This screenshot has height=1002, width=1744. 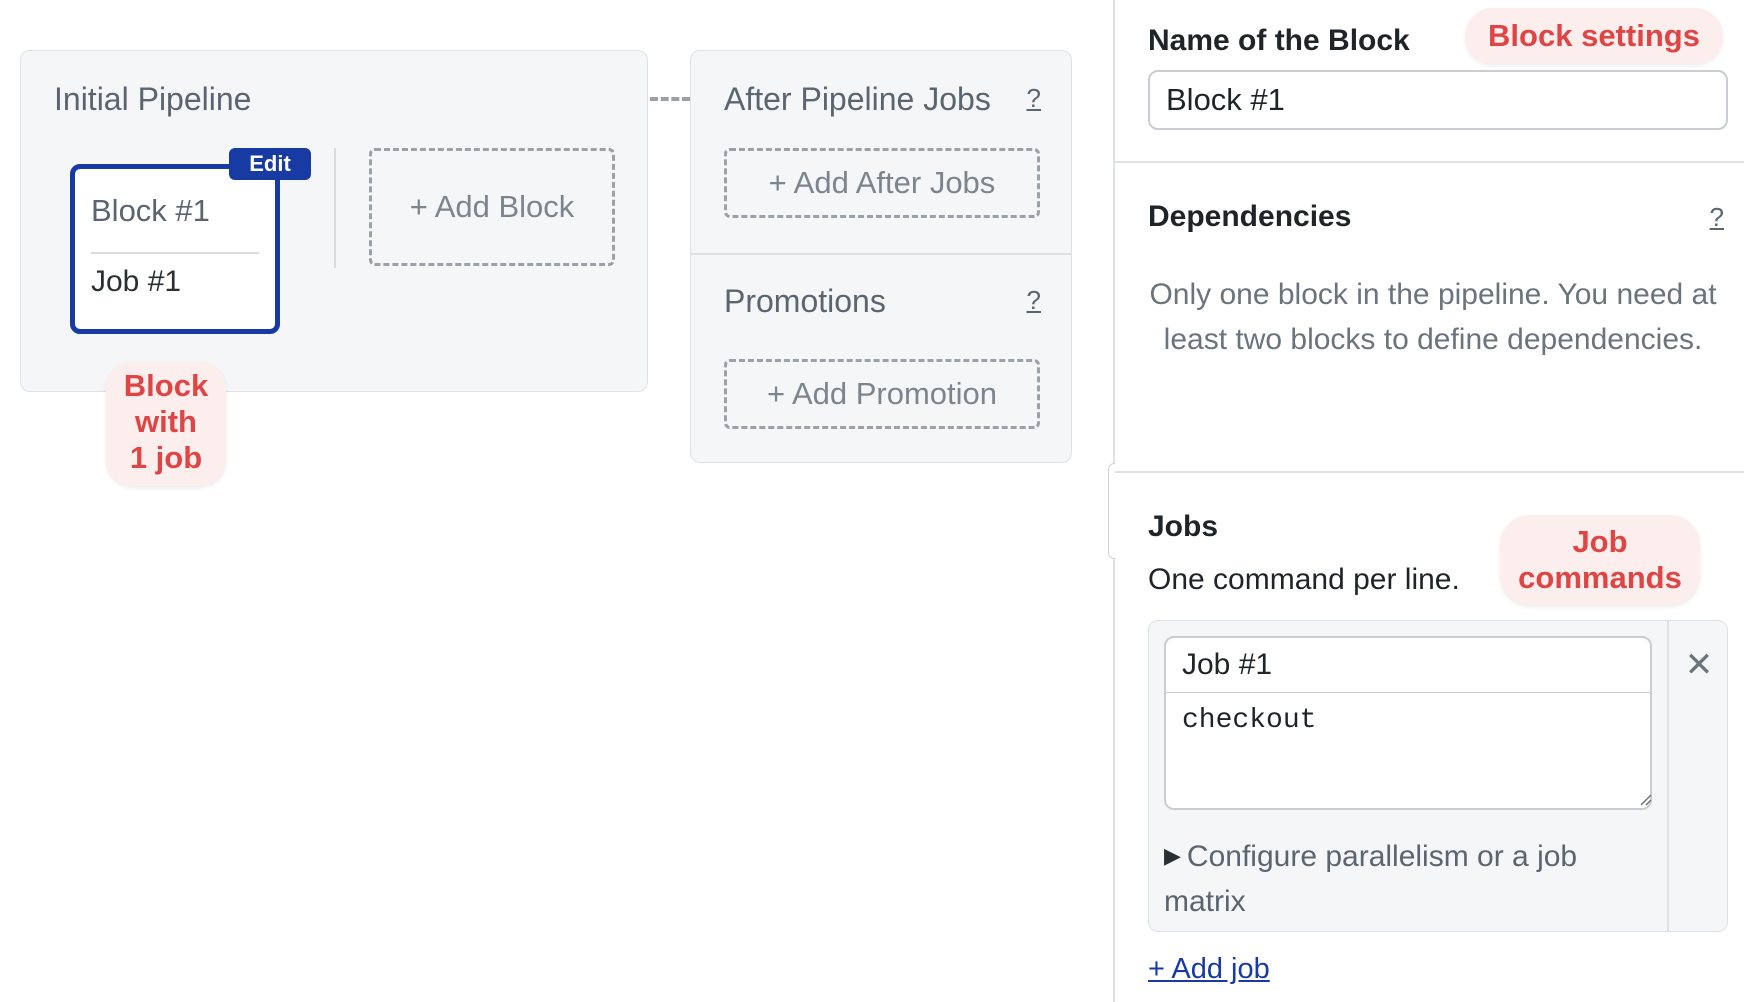 I want to click on annotation-block-with-job: Block with 1 job, so click(x=166, y=424).